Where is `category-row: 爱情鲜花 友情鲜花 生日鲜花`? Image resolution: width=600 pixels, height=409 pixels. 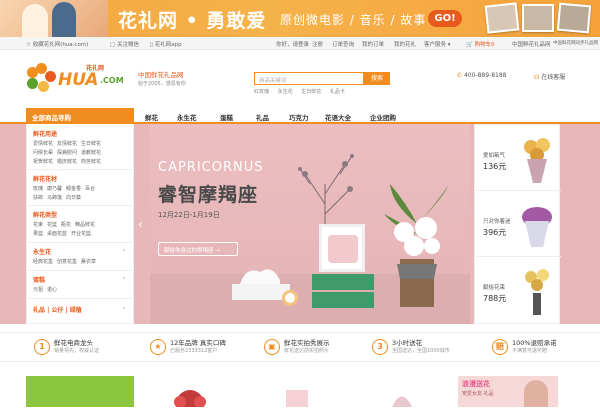 category-row: 爱情鲜花 友情鲜花 生日鲜花 is located at coordinates (67, 144).